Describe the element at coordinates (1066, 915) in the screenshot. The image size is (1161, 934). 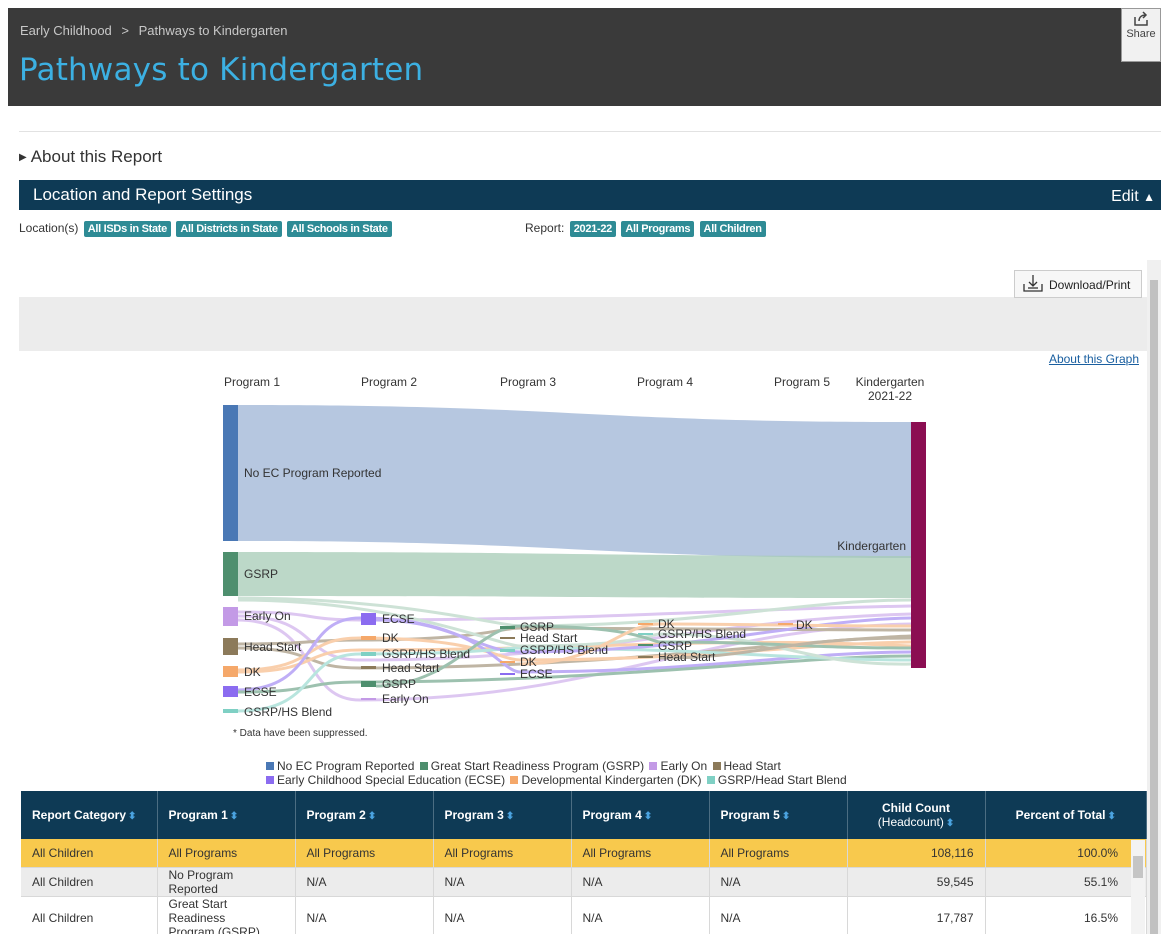
I see `table-cell: 16.5%` at that location.